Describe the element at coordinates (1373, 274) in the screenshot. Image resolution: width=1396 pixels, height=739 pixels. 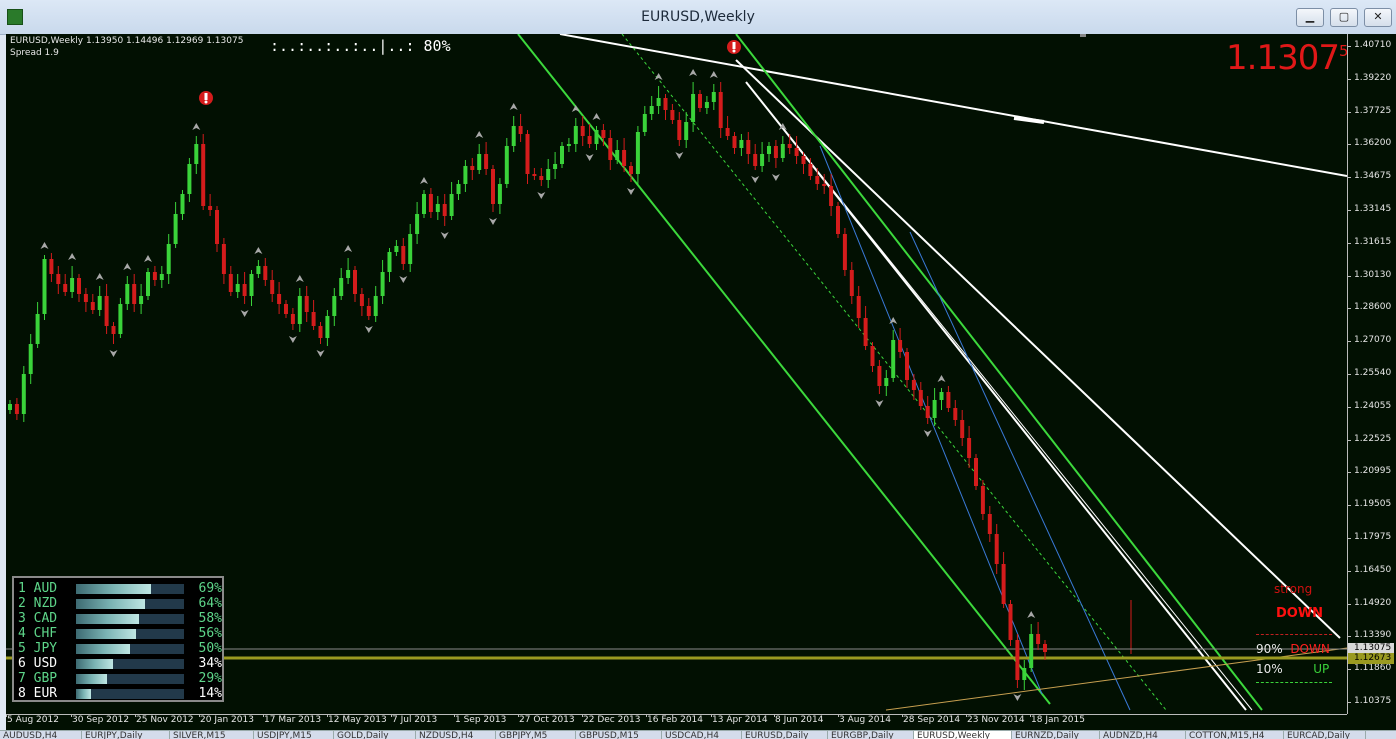
I see `price-axis-label: 1.30130` at that location.